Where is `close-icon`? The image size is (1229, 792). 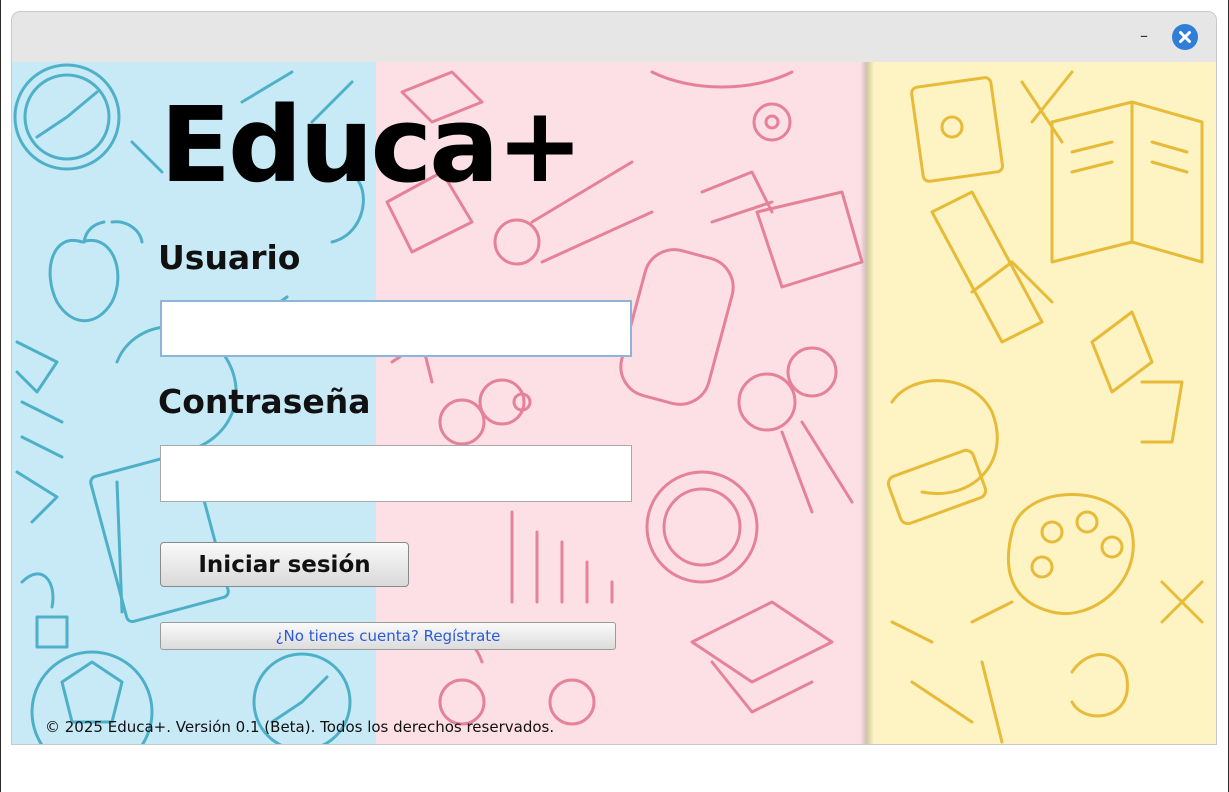 close-icon is located at coordinates (1185, 37).